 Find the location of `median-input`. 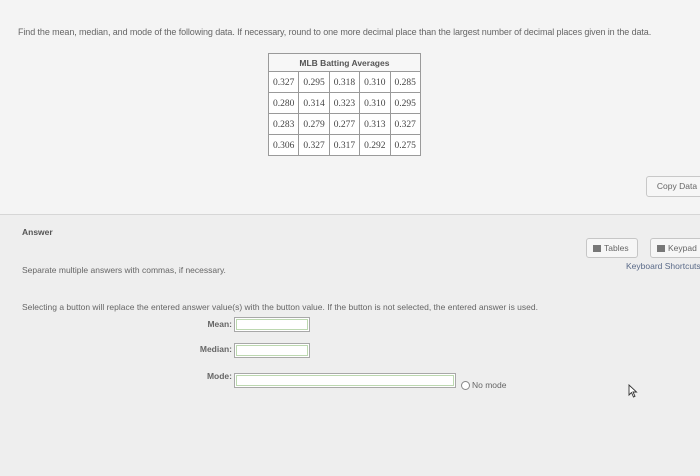

median-input is located at coordinates (272, 350).